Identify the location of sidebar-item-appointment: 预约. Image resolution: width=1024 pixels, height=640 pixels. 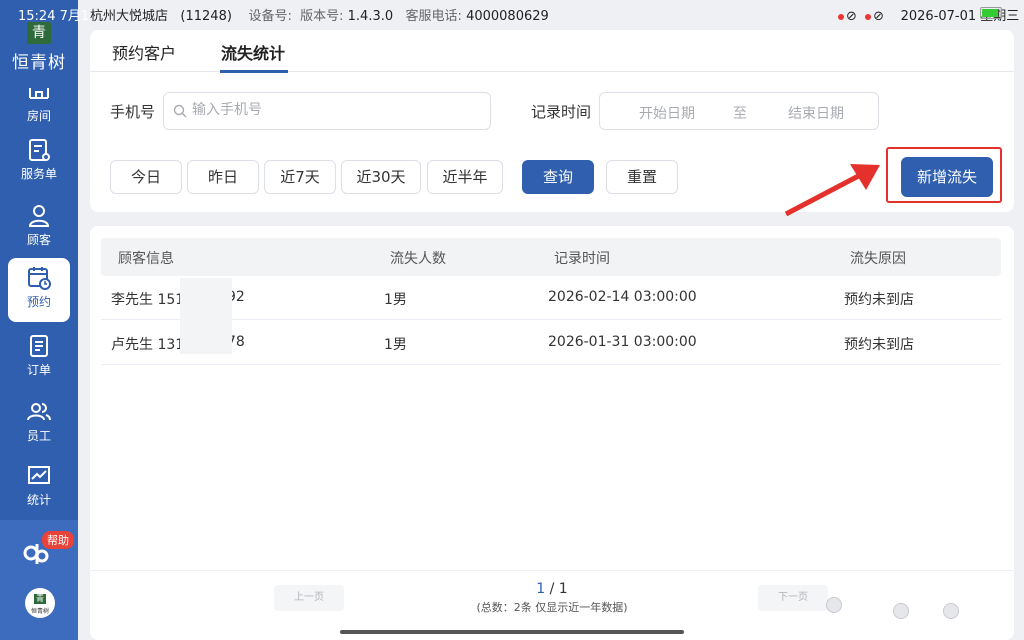
(39, 290).